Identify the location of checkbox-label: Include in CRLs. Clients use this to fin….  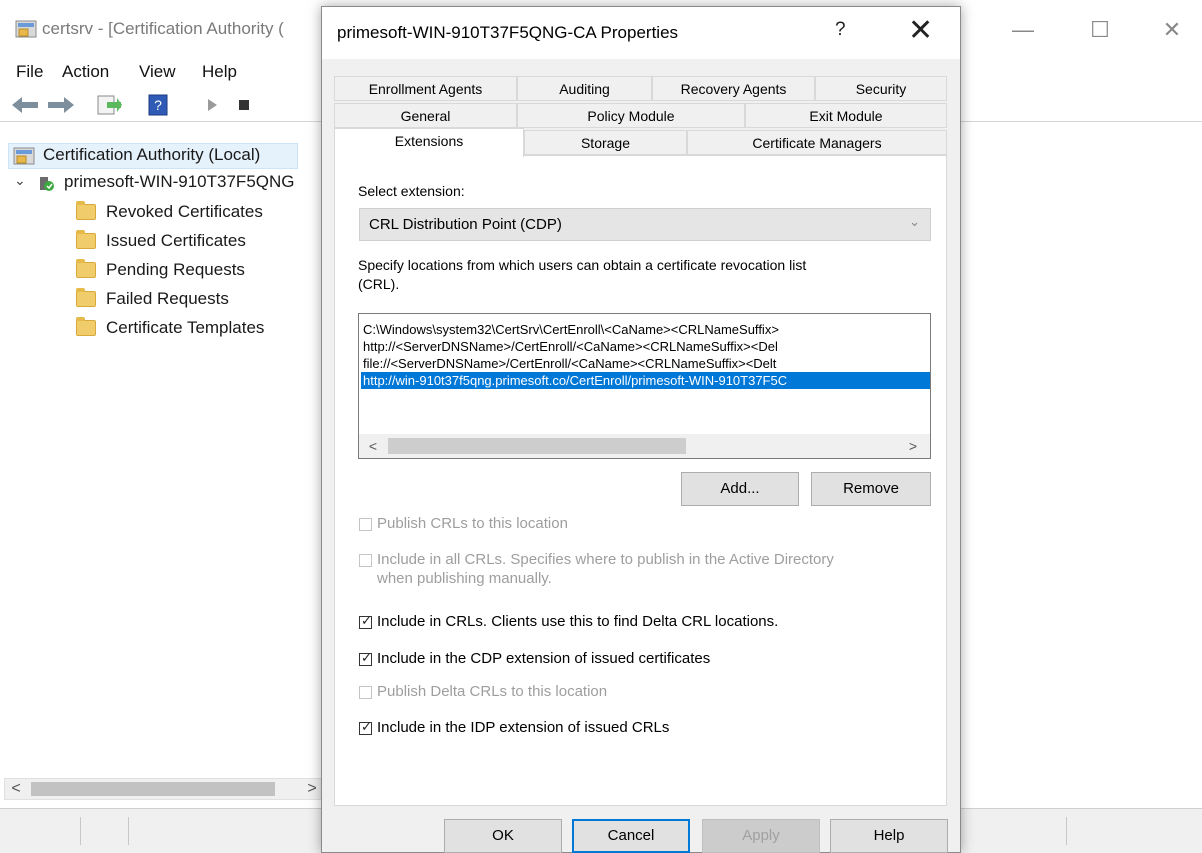
(578, 621).